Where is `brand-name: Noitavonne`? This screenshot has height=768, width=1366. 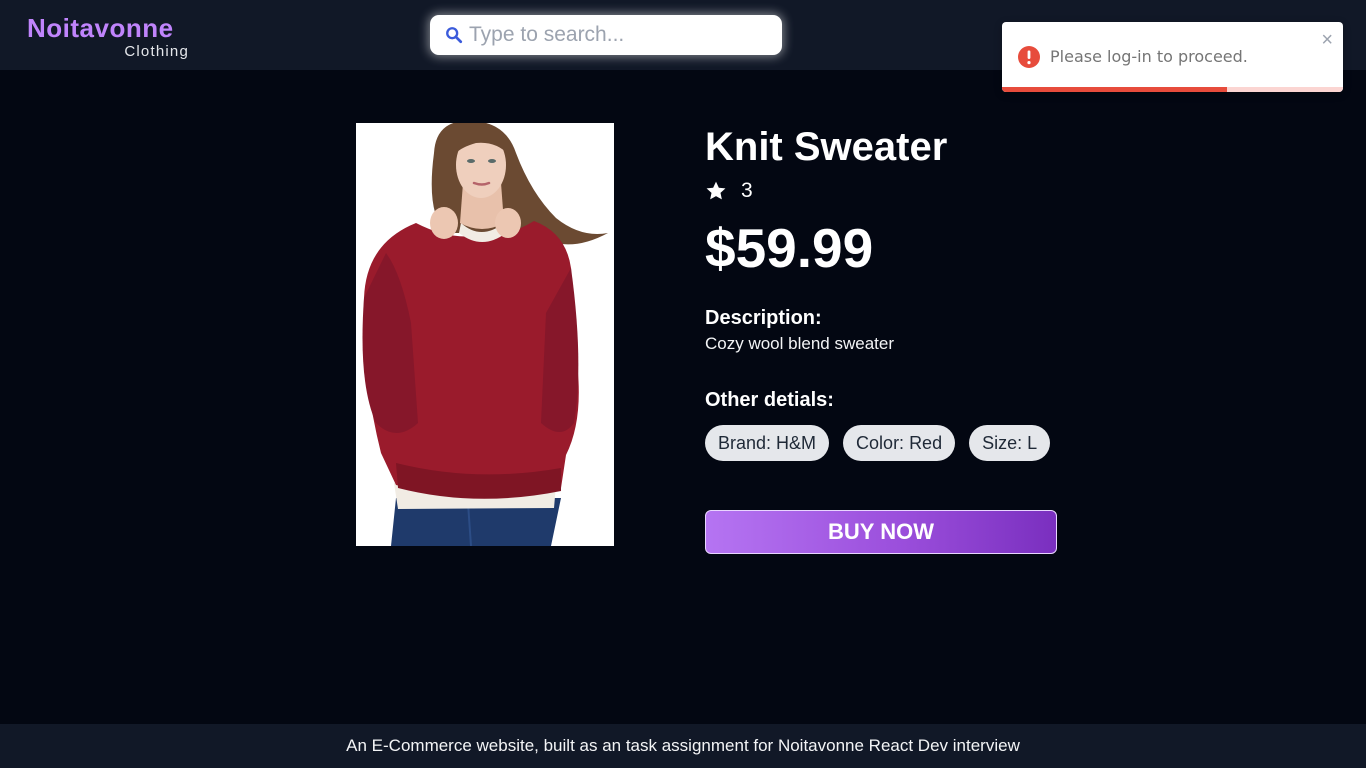 brand-name: Noitavonne is located at coordinates (100, 28).